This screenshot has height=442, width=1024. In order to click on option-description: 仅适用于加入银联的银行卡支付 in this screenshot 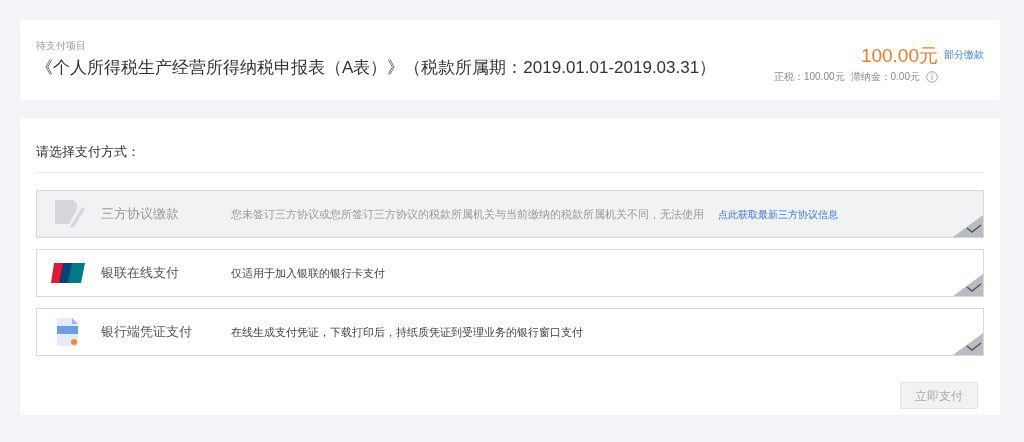, I will do `click(308, 273)`.